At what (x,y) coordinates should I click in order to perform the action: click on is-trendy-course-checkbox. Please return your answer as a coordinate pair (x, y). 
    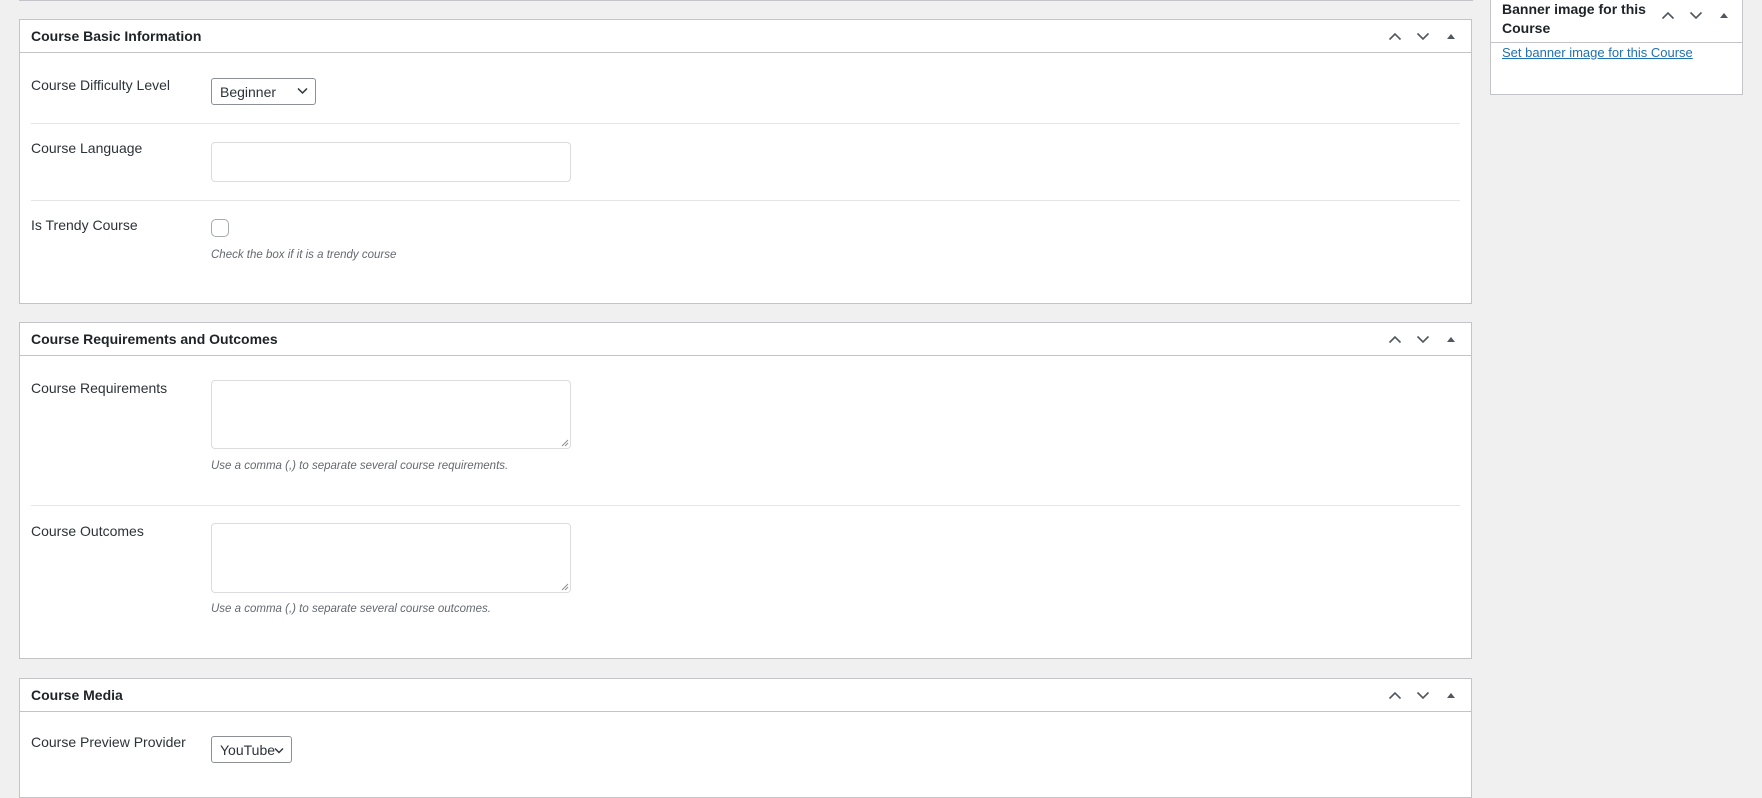
    Looking at the image, I should click on (220, 228).